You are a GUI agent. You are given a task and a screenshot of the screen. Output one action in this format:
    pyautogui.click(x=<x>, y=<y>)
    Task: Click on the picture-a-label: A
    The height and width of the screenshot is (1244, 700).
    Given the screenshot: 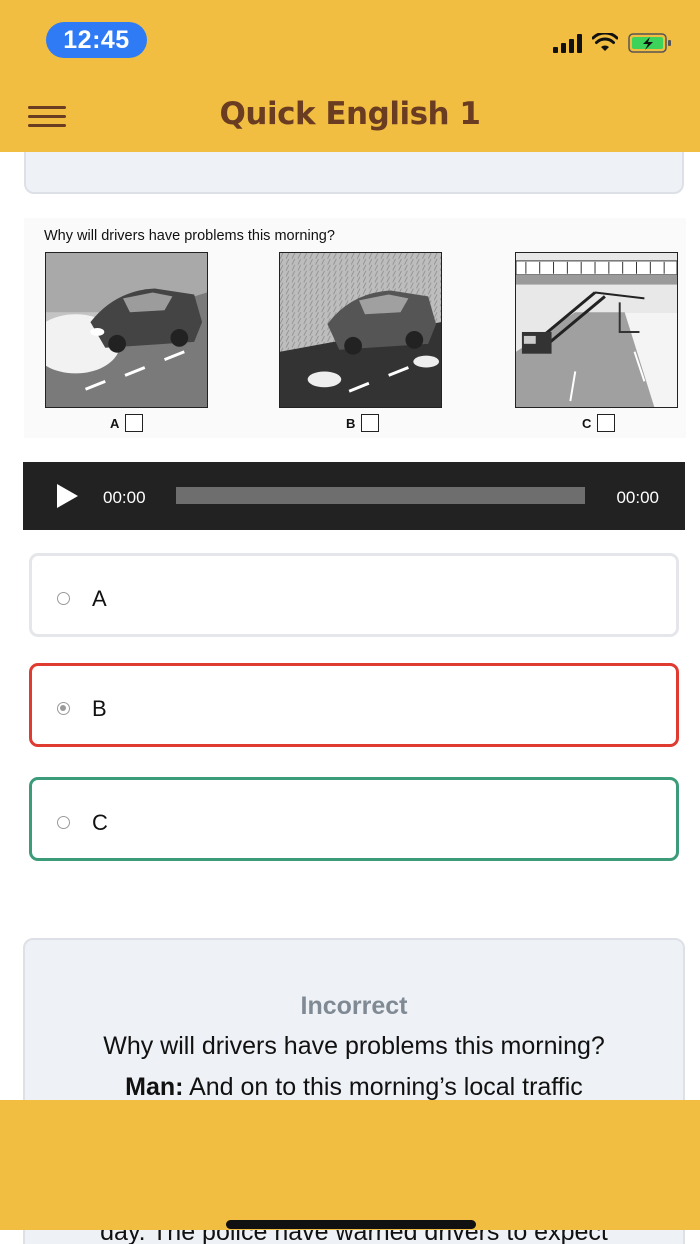 What is the action you would take?
    pyautogui.click(x=127, y=423)
    